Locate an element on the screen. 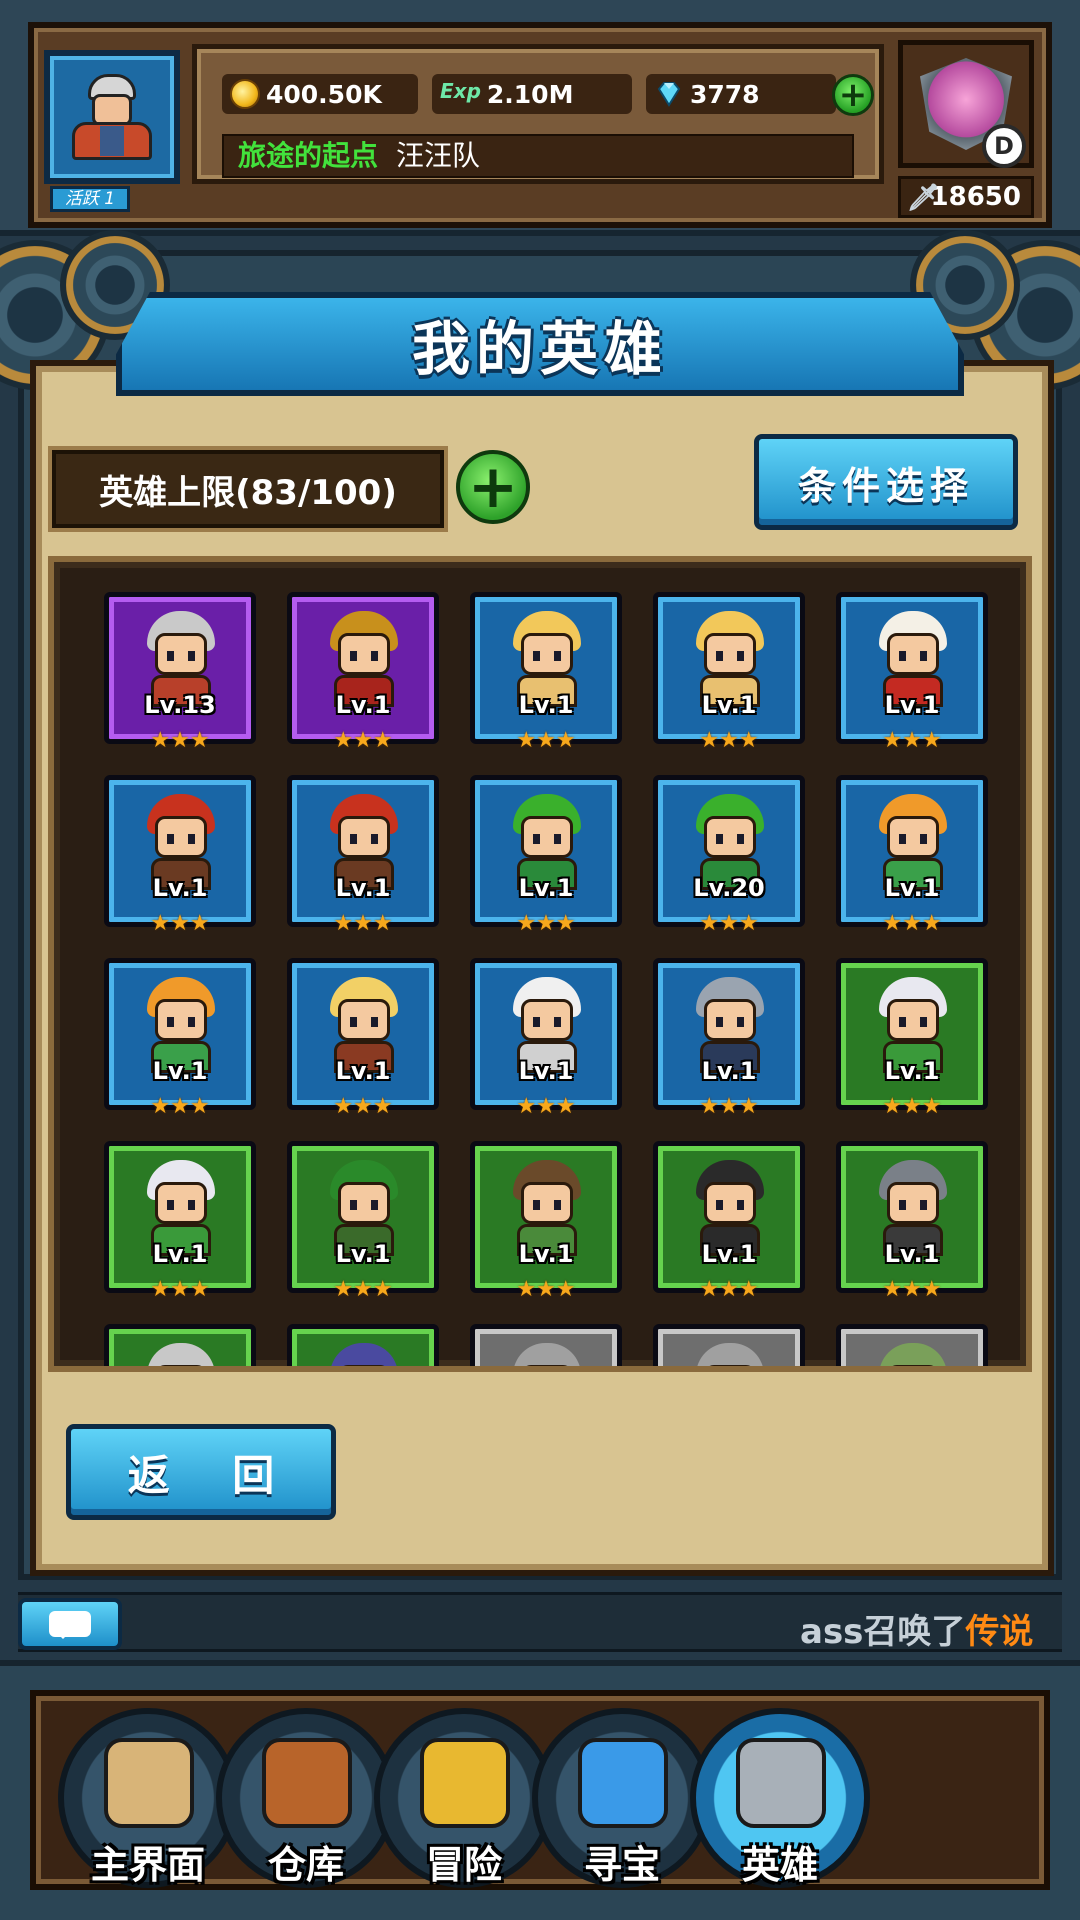 The height and width of the screenshot is (1920, 1080). add-gems-button: + is located at coordinates (853, 95).